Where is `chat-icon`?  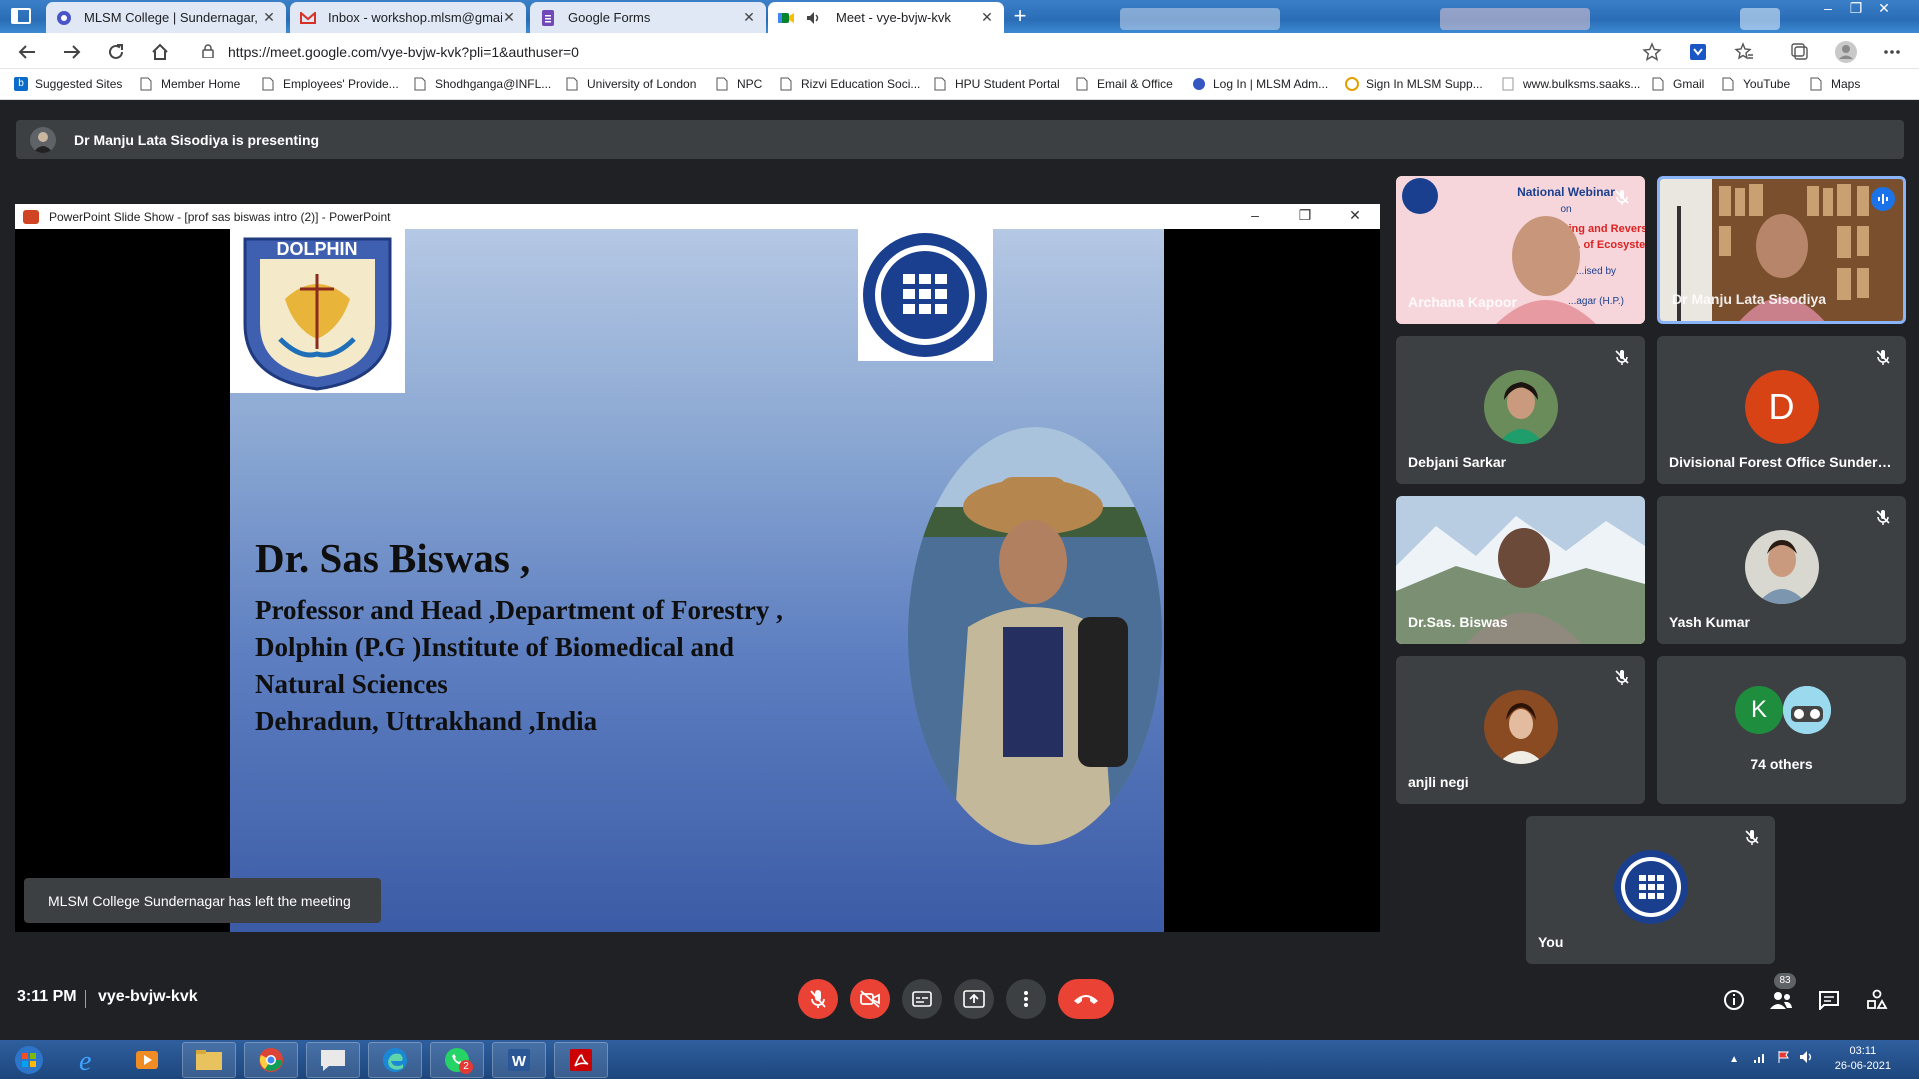 chat-icon is located at coordinates (1829, 1000).